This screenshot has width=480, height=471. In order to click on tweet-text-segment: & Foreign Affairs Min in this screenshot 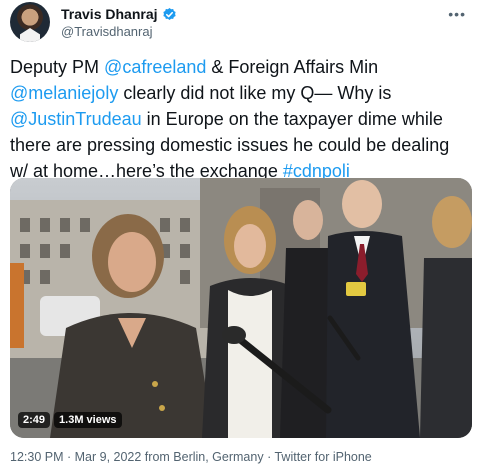, I will do `click(292, 67)`.